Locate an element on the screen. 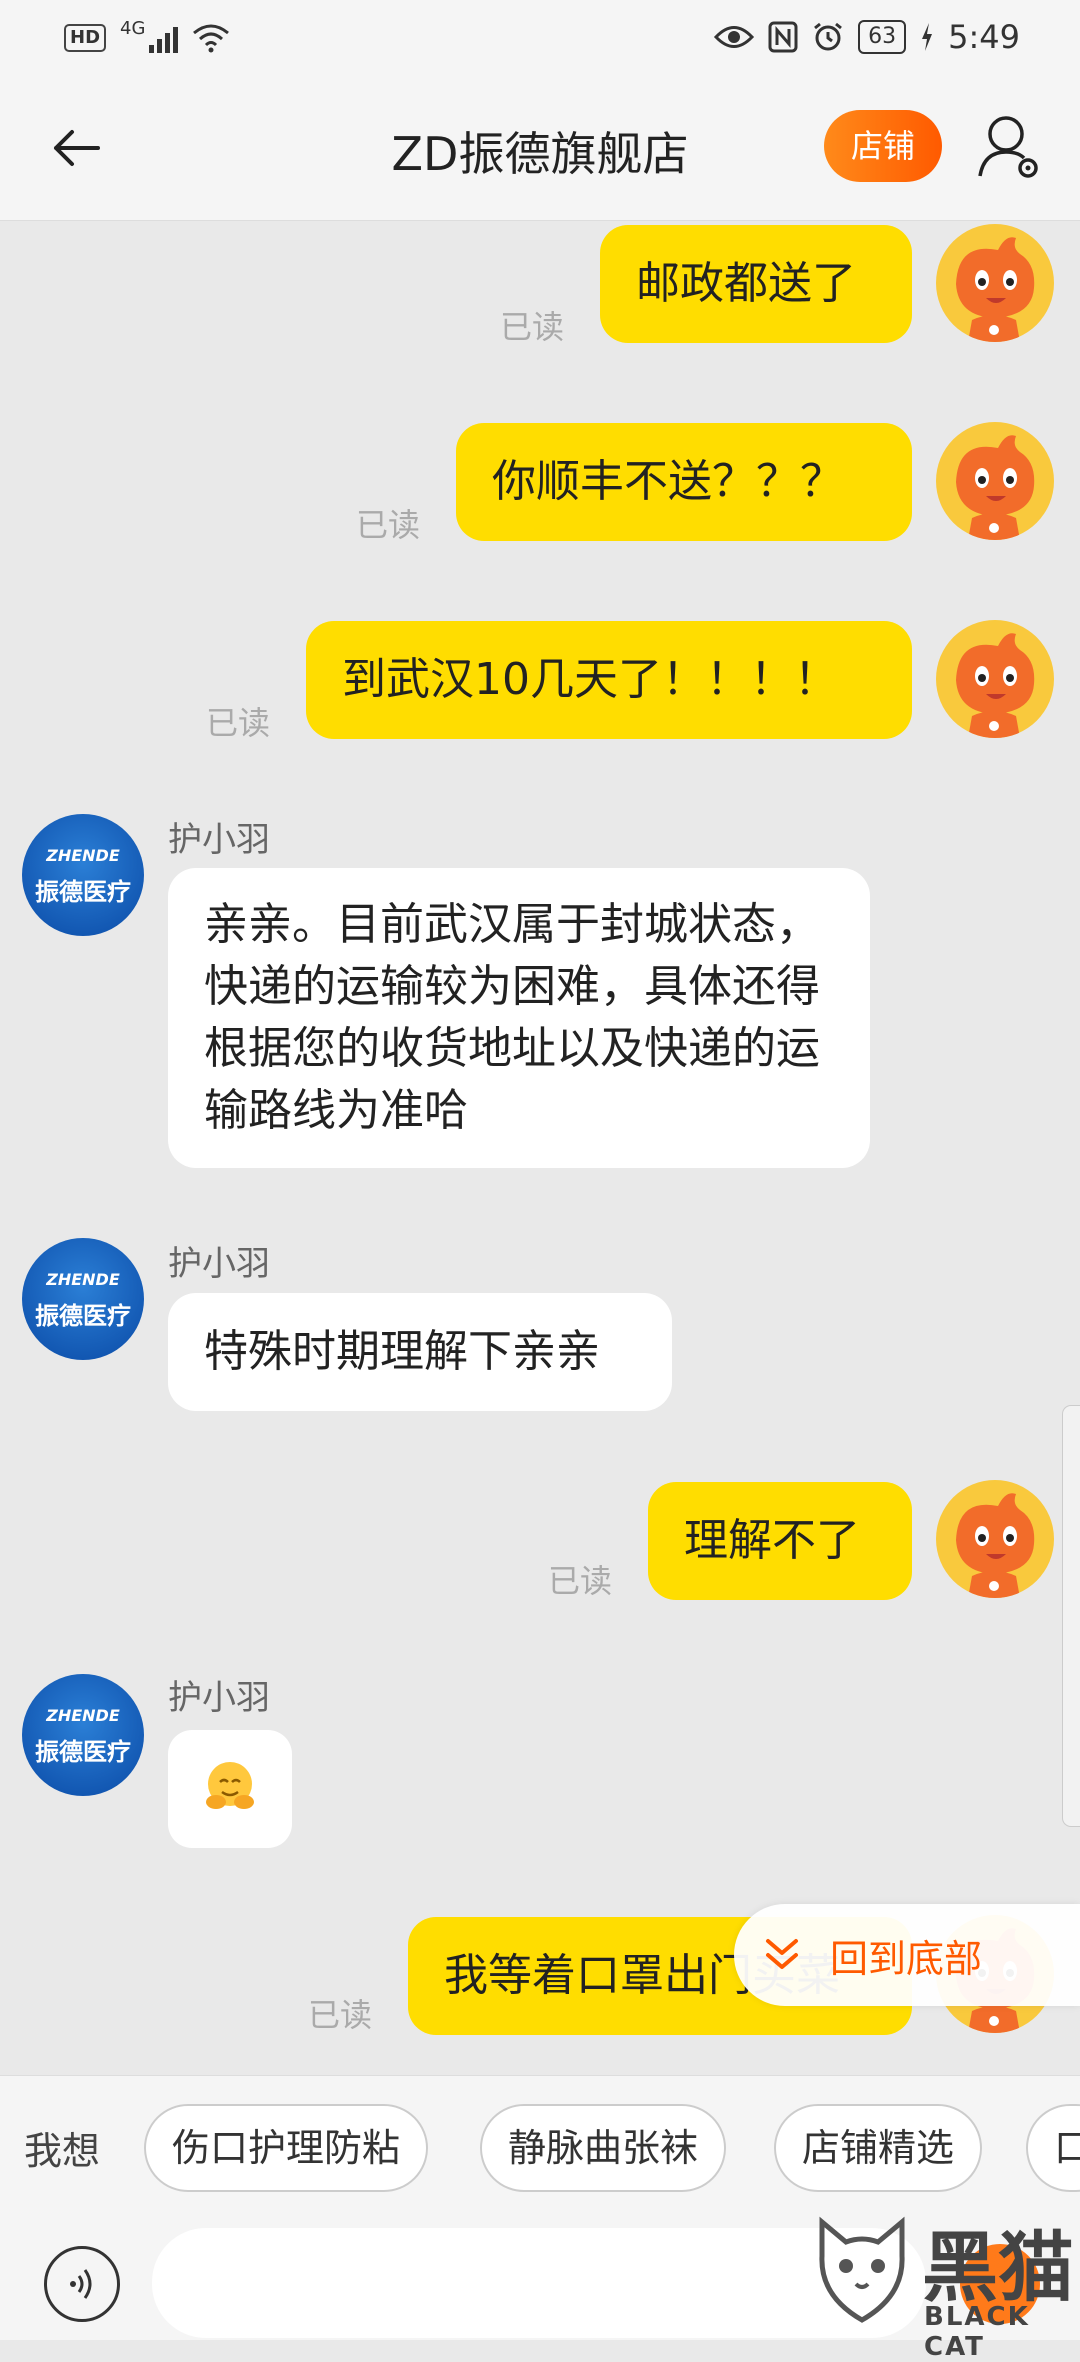  message-input is located at coordinates (539, 2283).